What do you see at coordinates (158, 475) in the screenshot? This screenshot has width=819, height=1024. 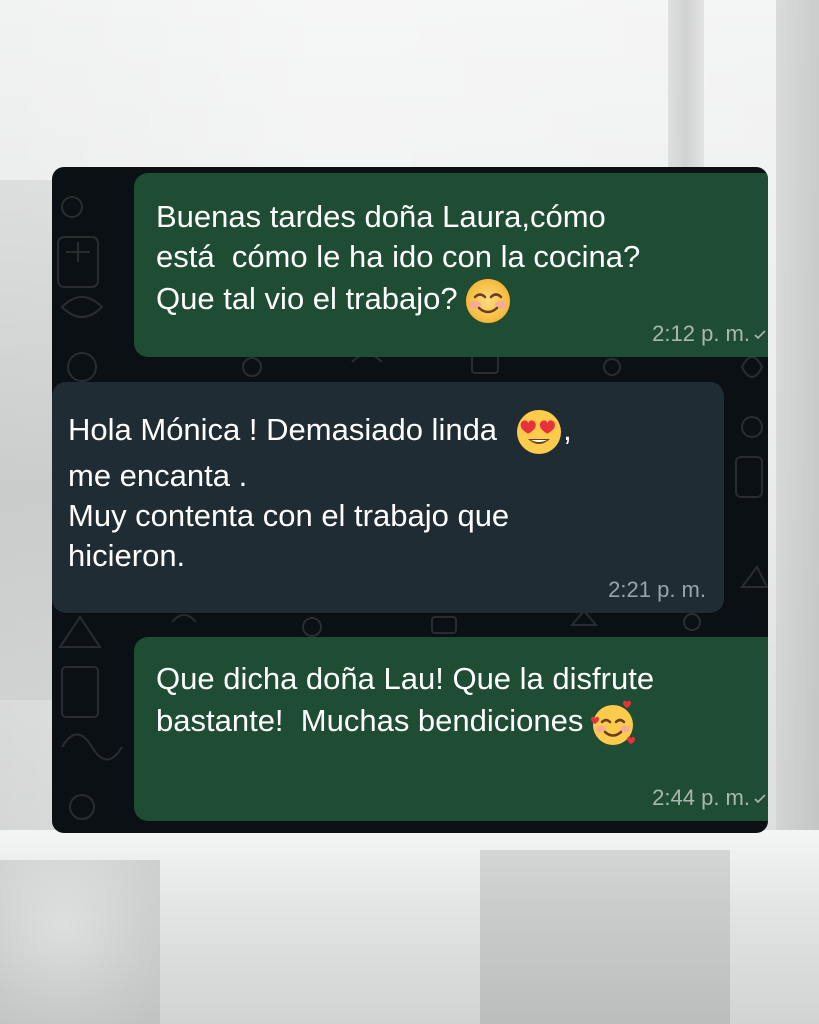 I see `message-line: me encanta .` at bounding box center [158, 475].